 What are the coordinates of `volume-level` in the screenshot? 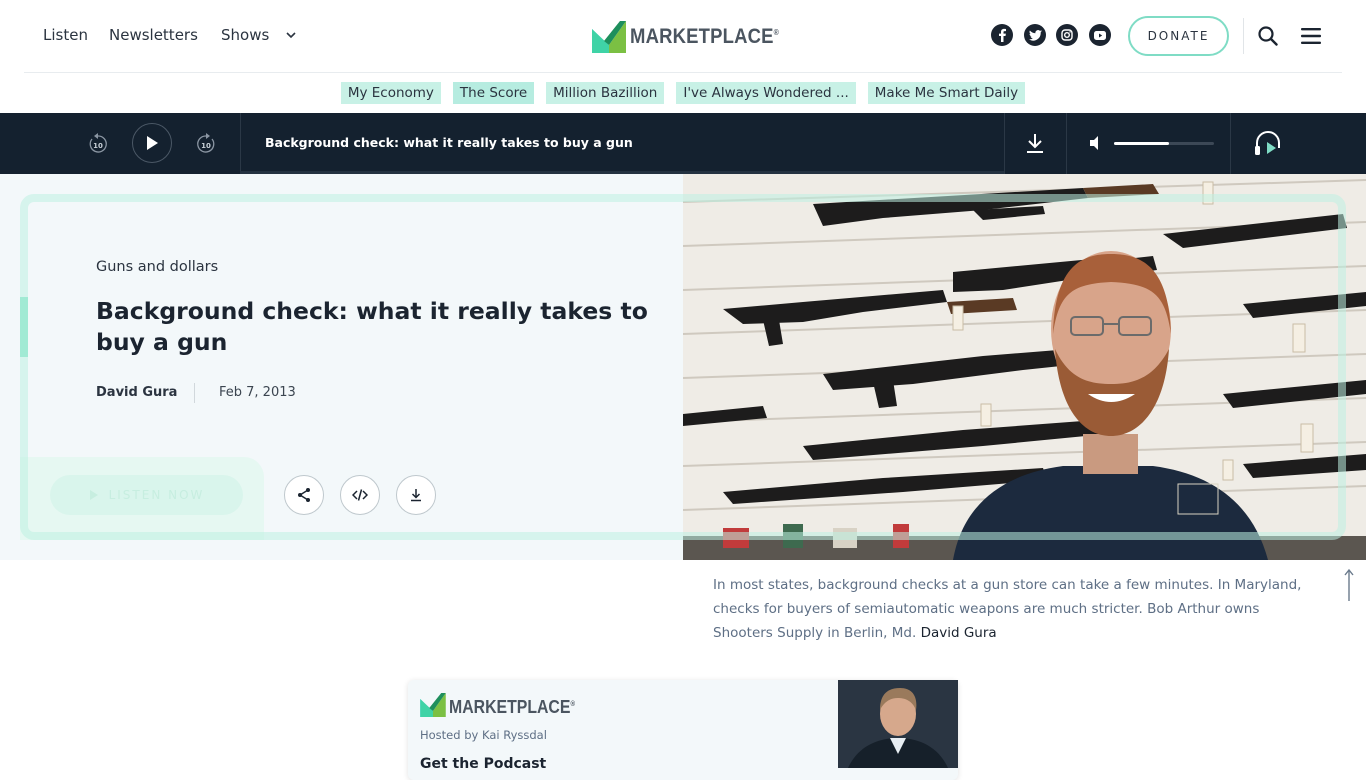 It's located at (1141, 143).